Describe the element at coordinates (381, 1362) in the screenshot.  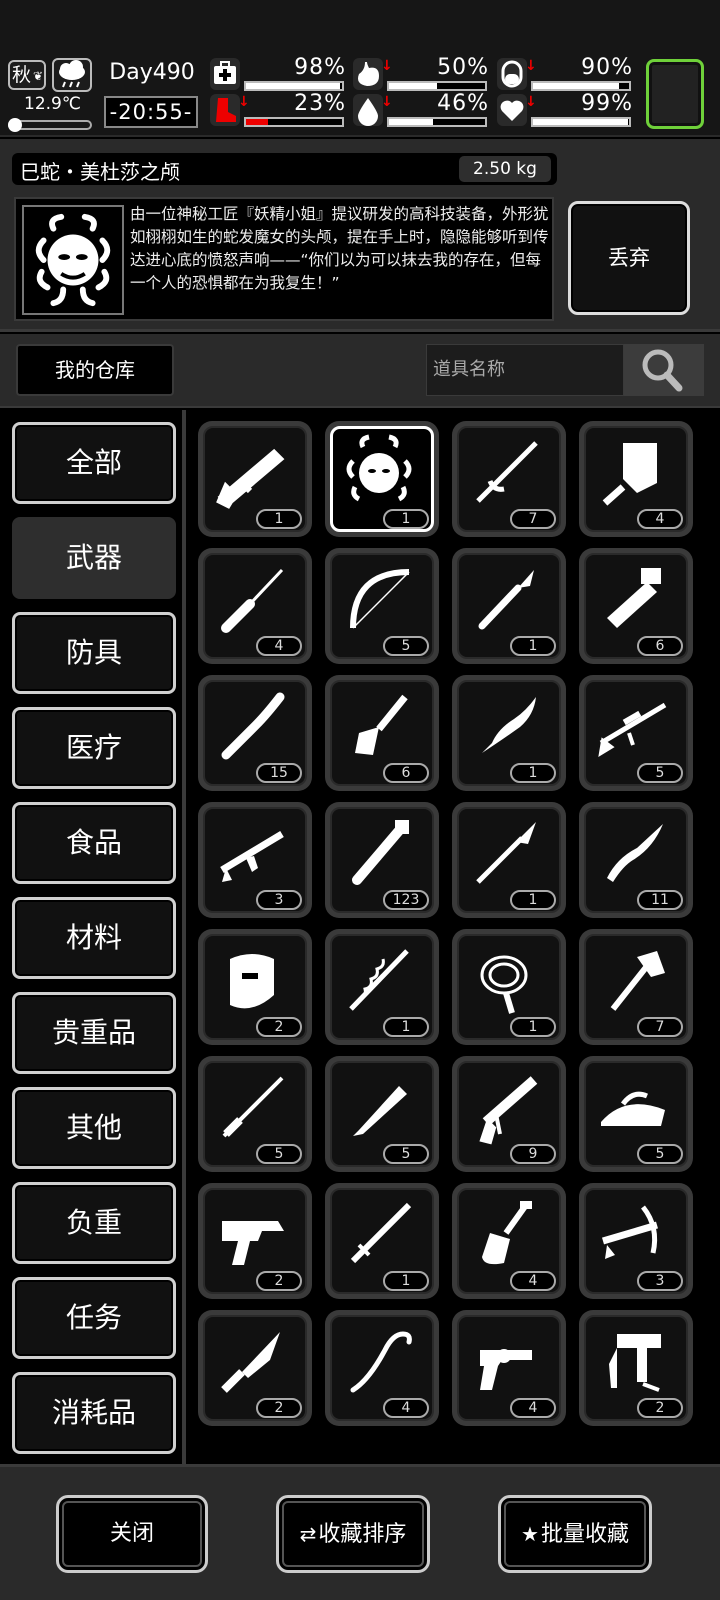
I see `crowbar-icon` at that location.